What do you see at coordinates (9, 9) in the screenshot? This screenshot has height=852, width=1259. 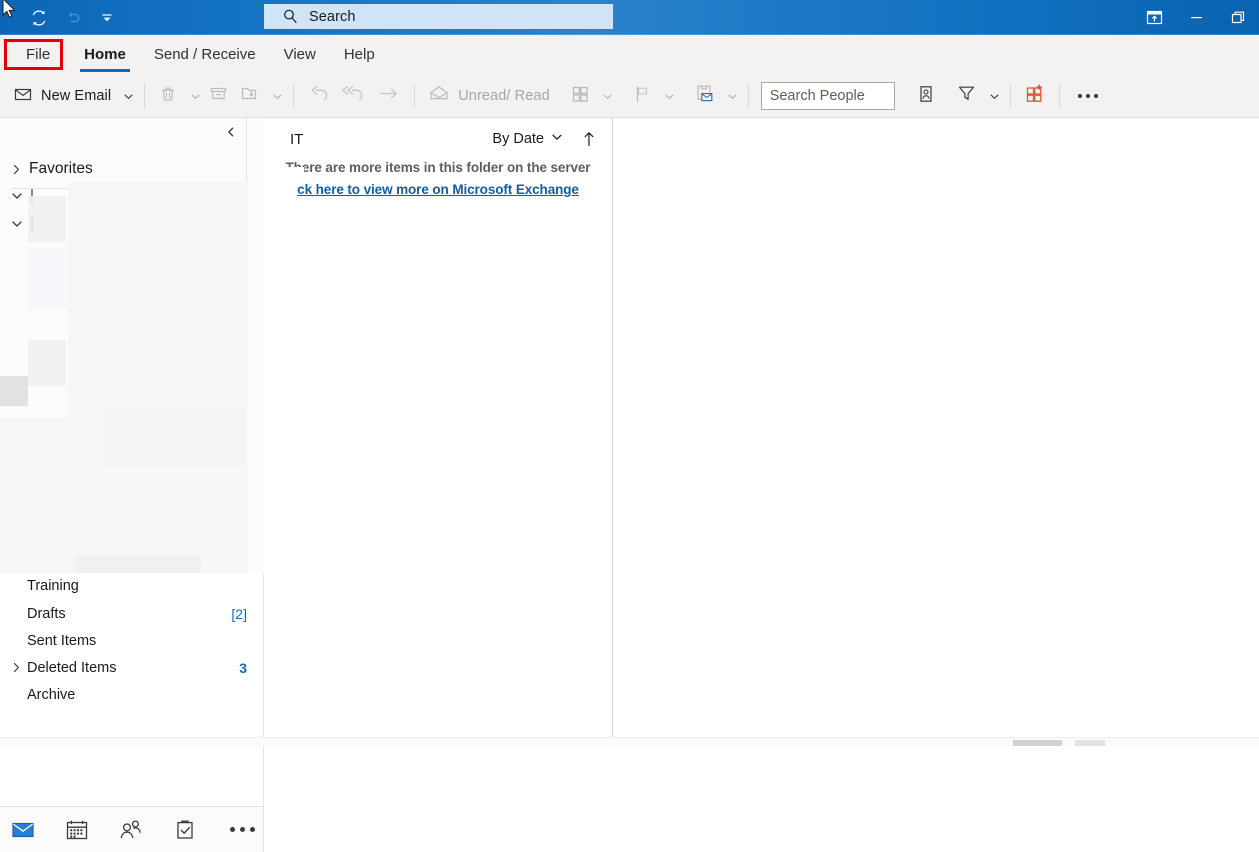 I see `mouse-cursor` at bounding box center [9, 9].